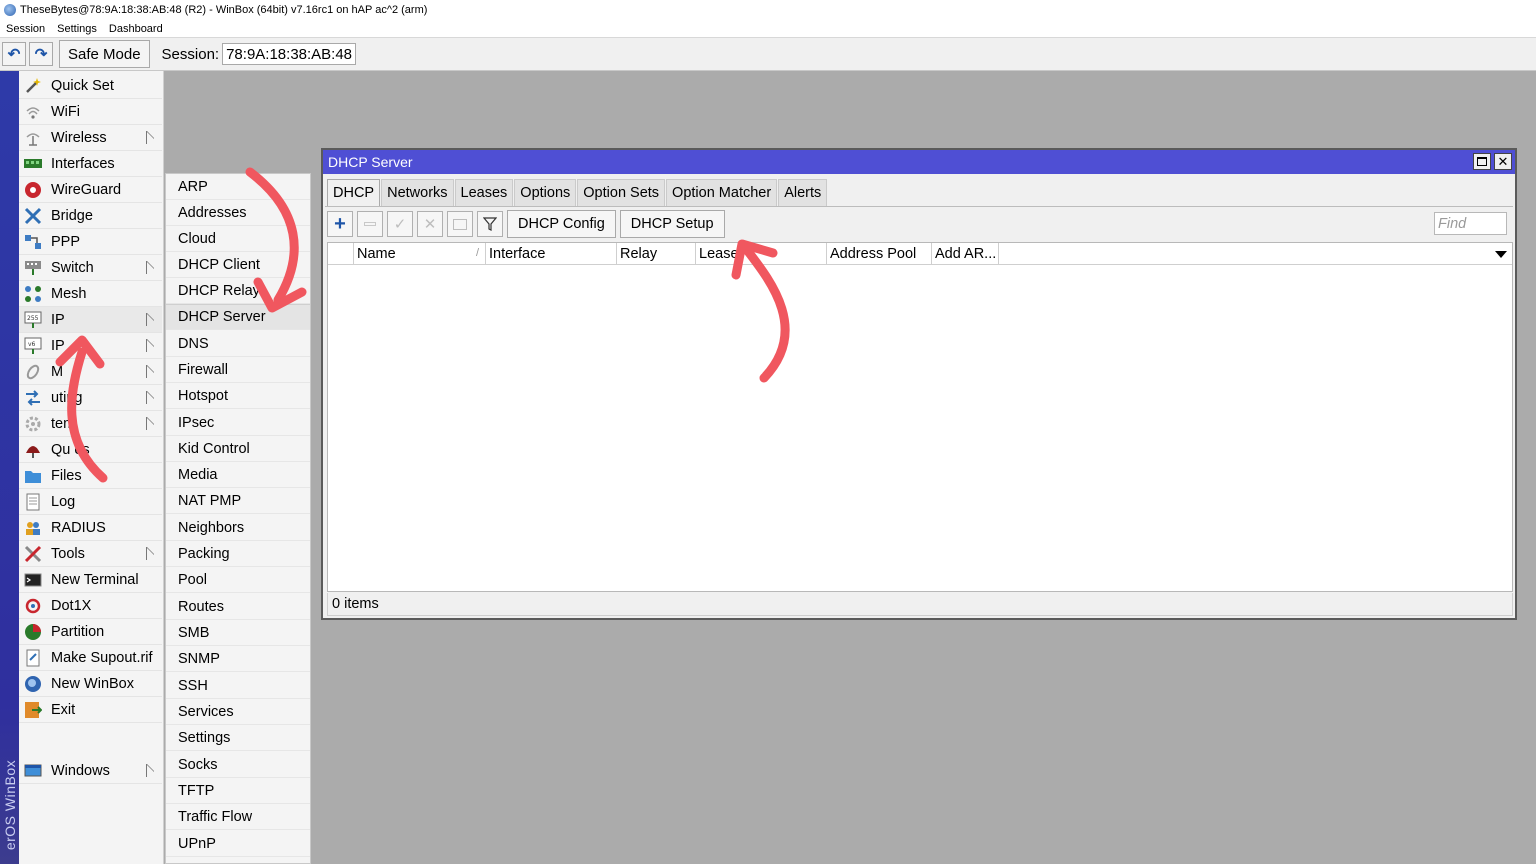  Describe the element at coordinates (238, 213) in the screenshot. I see `submenu-item-addresses: Addresses` at that location.